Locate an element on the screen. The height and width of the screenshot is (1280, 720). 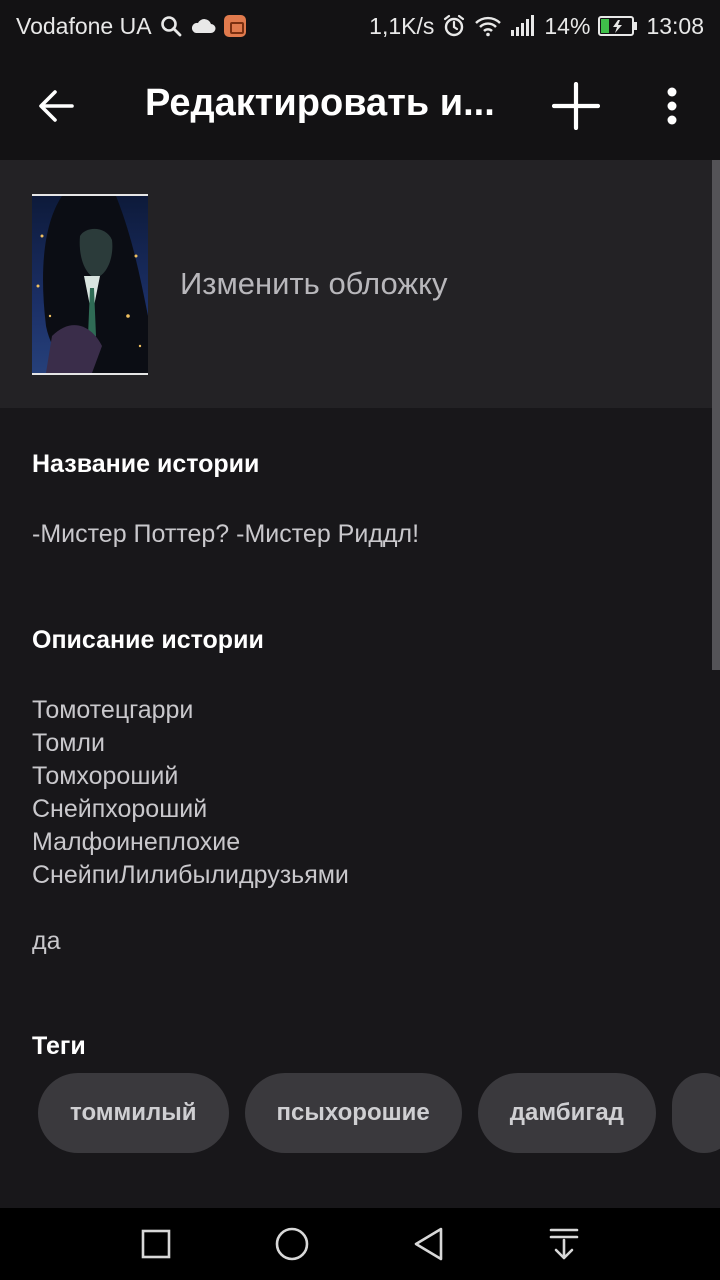
status-right: 1,1K/s 14% 13:08 is located at coordinates (536, 26).